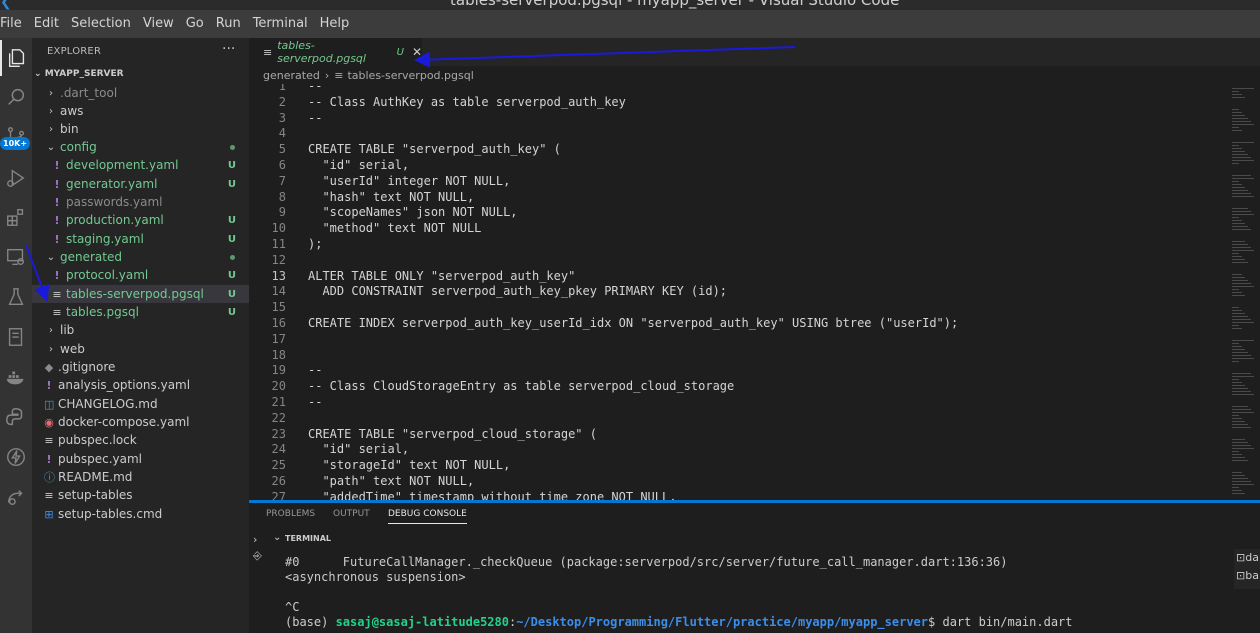 The height and width of the screenshot is (633, 1260). What do you see at coordinates (277, 537) in the screenshot?
I see `chevron-down-icon: ⌄` at bounding box center [277, 537].